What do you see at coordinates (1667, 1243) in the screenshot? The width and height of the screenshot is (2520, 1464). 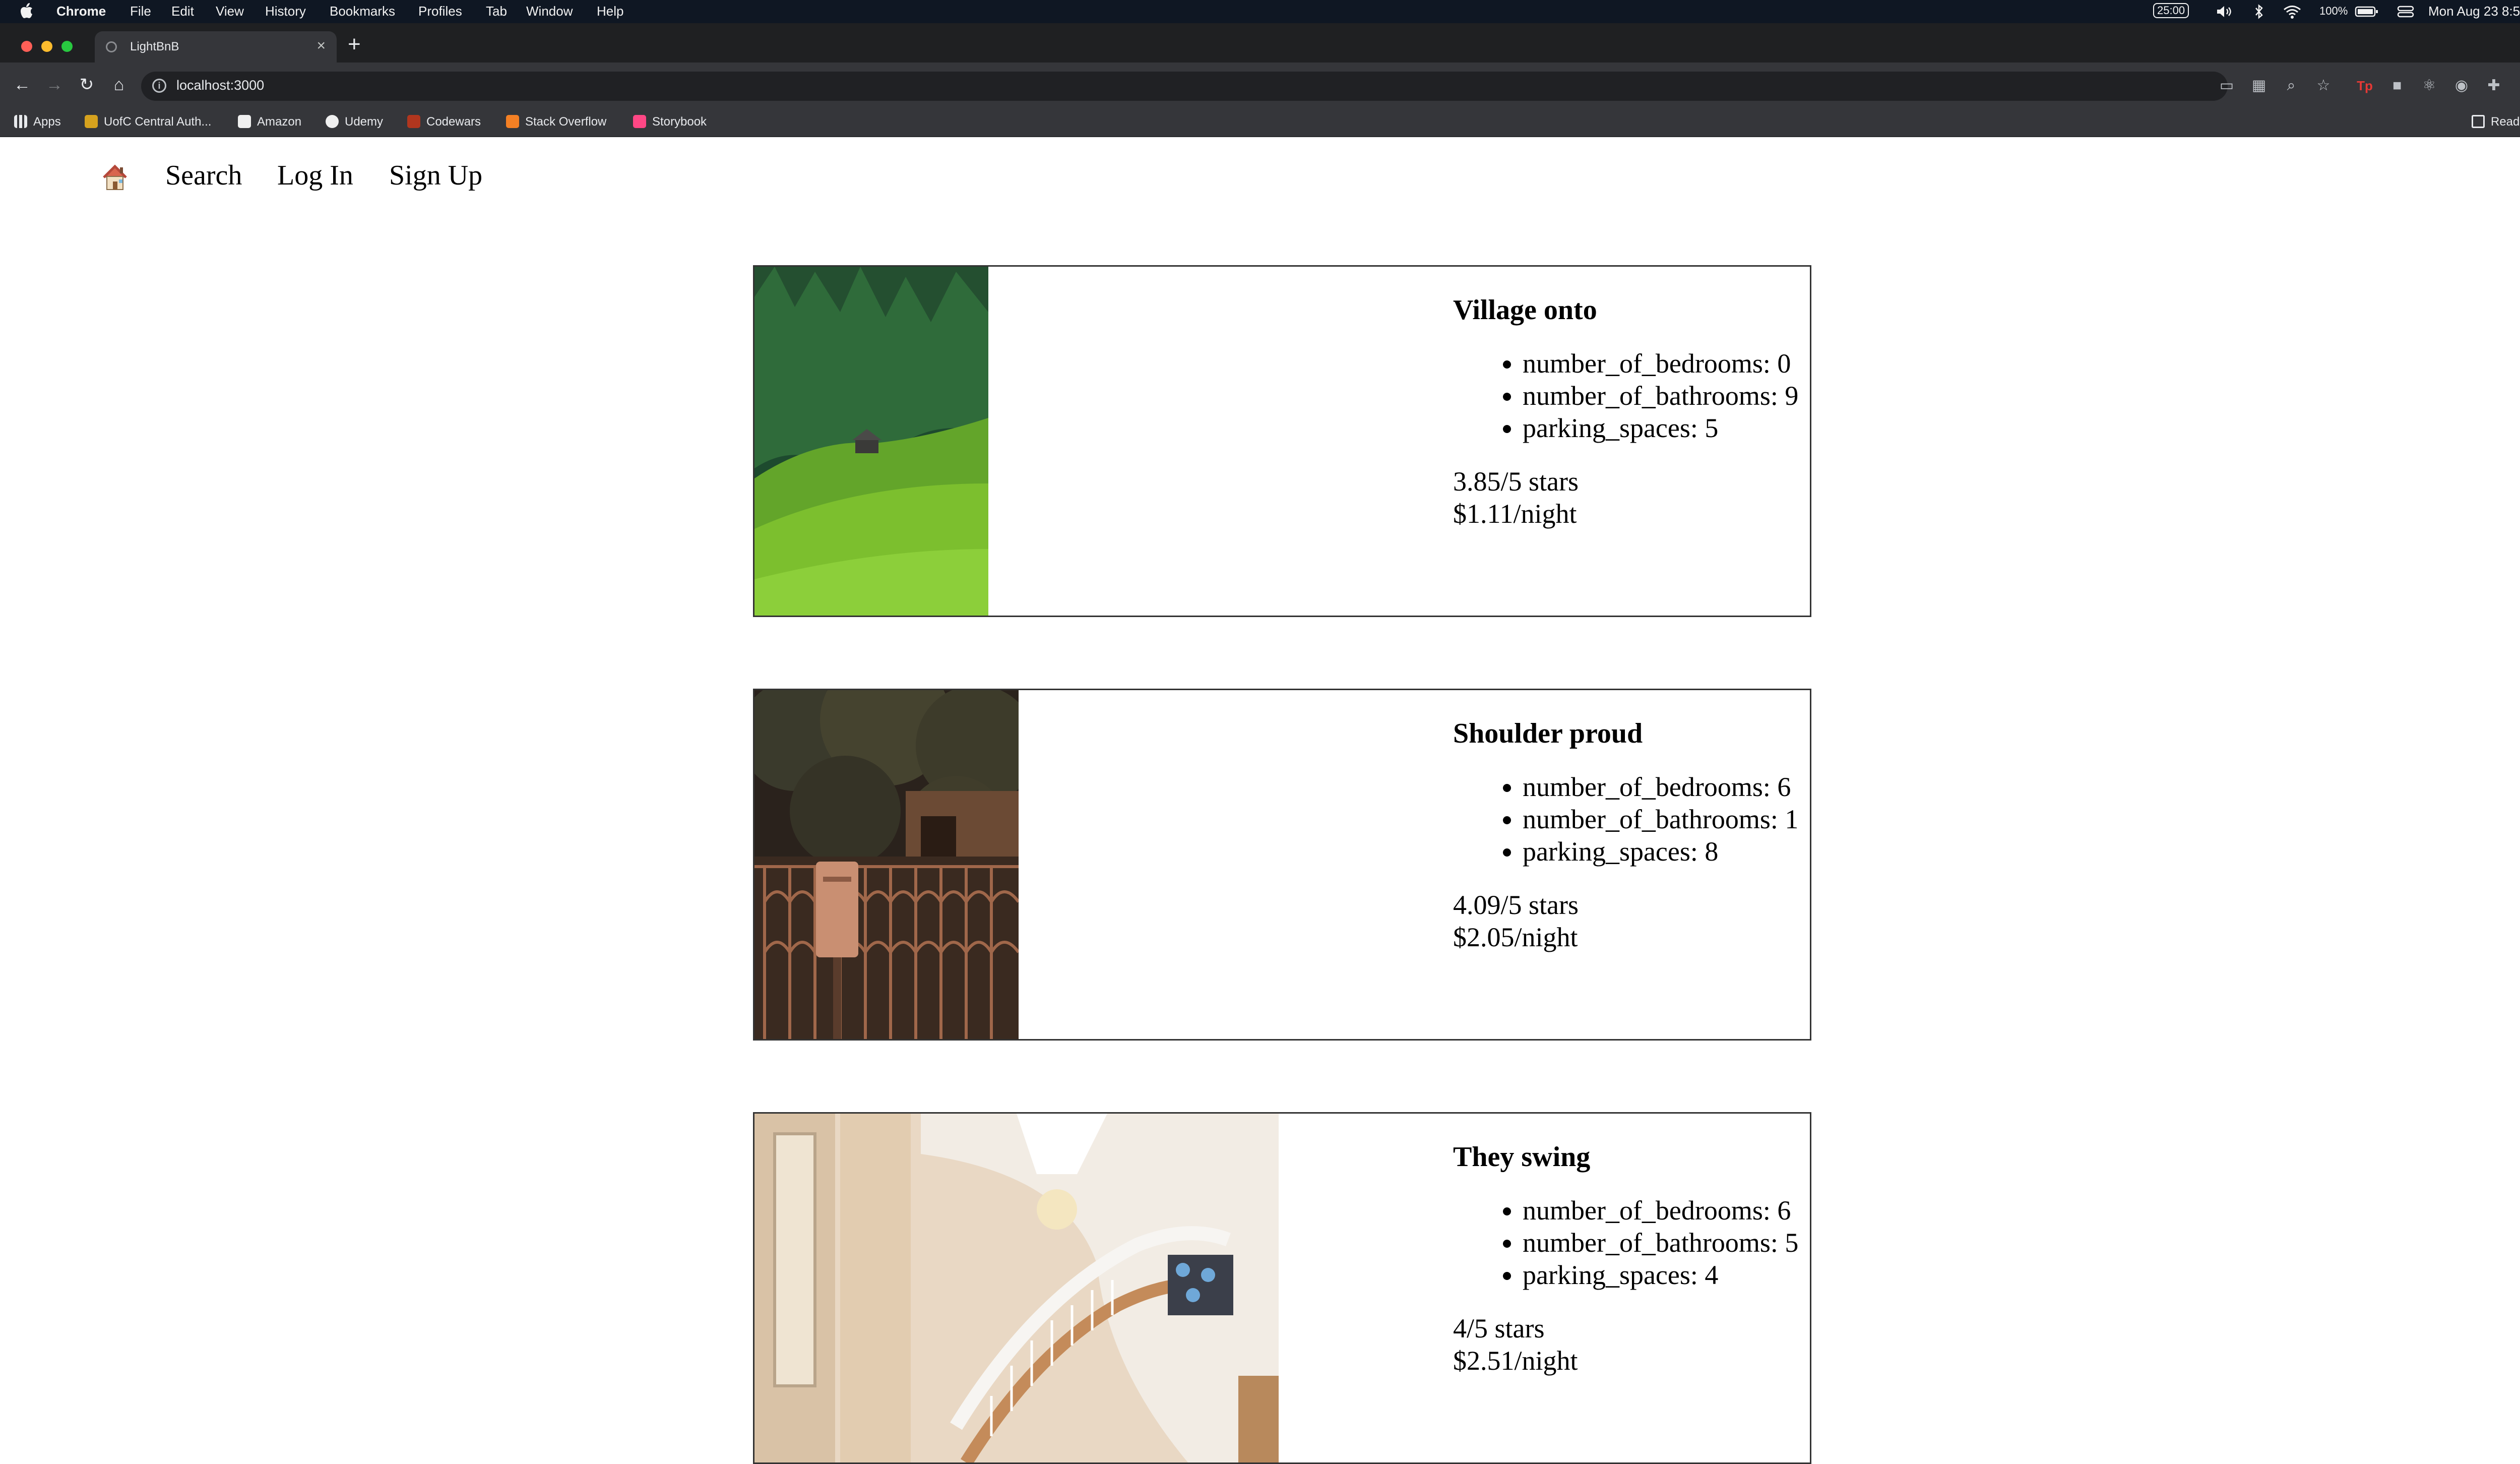 I see `listing-detail-bathrooms: number_of_bathrooms: 5` at bounding box center [1667, 1243].